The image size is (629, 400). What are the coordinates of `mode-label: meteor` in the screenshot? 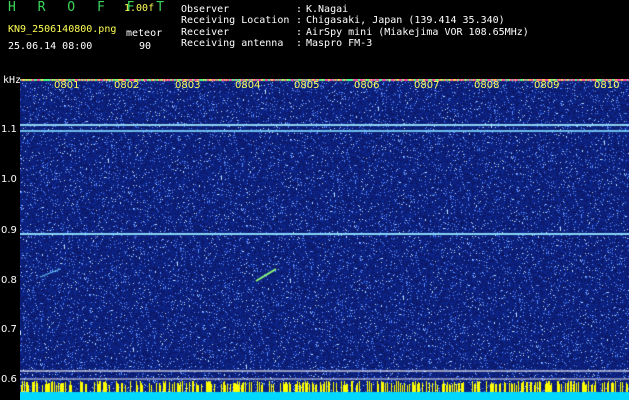 It's located at (144, 33).